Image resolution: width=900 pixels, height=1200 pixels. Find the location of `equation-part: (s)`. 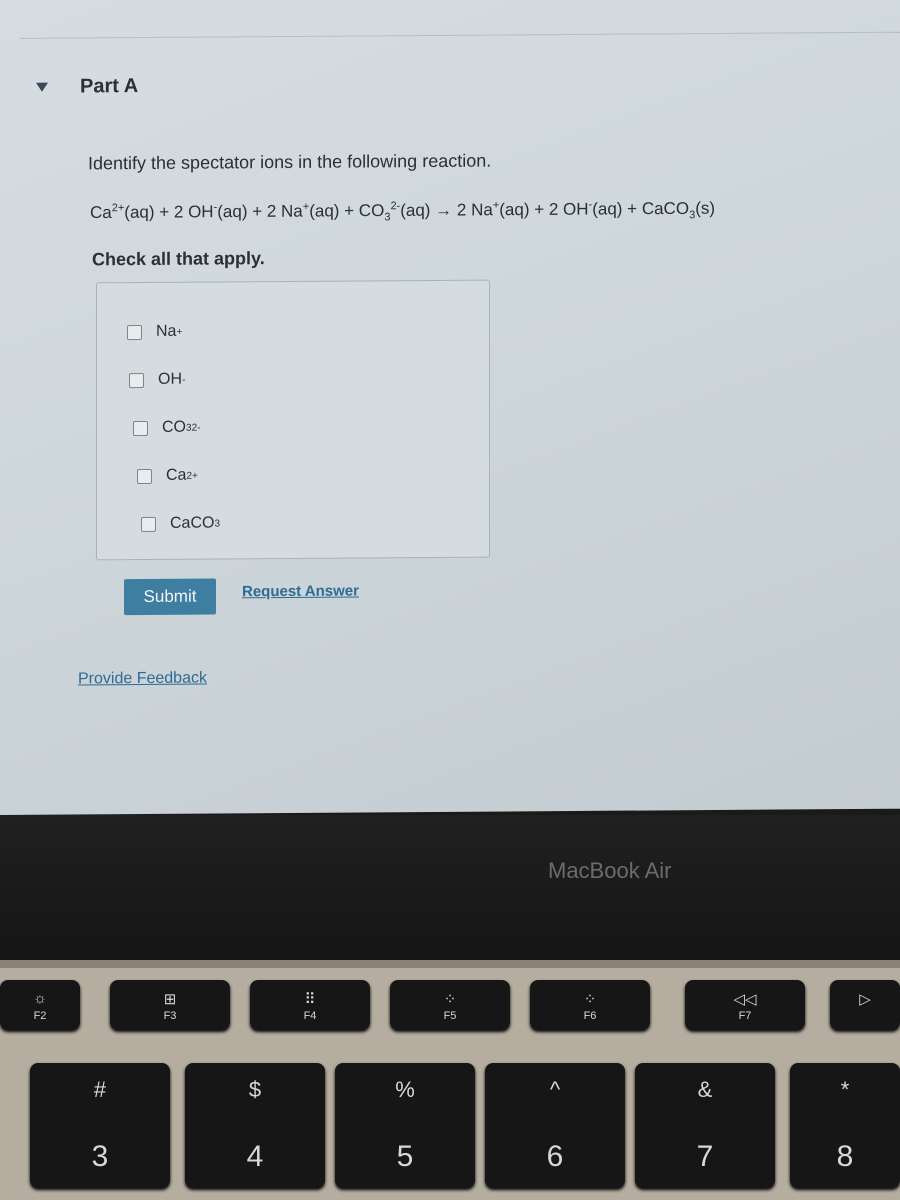

equation-part: (s) is located at coordinates (705, 208).